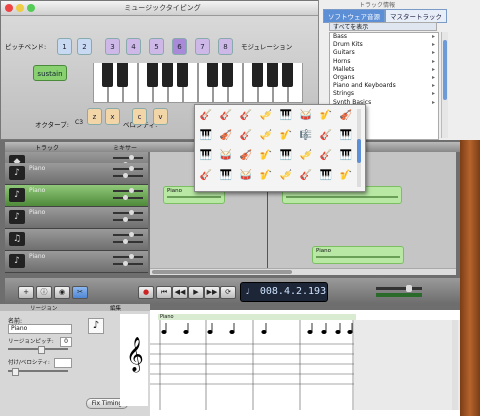  I want to click on palette-scrollbar, so click(359, 148).